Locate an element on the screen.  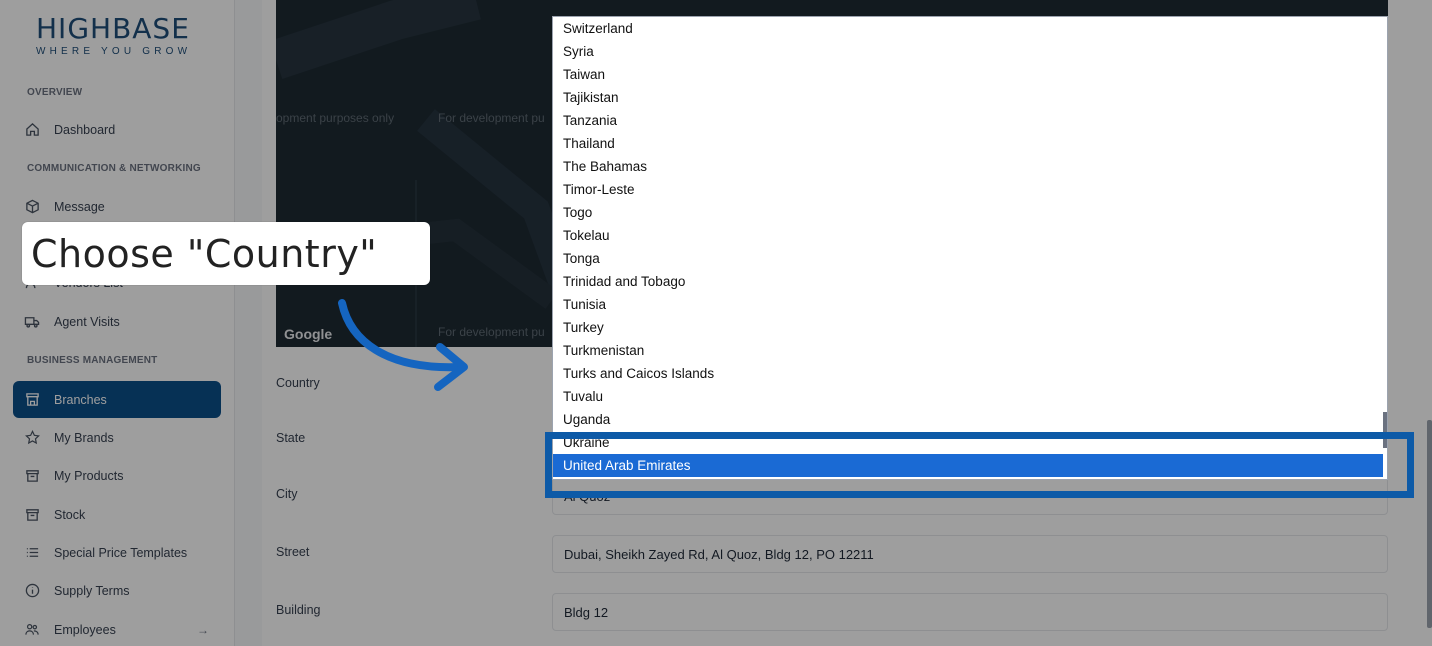
dropdown-option: Tonga is located at coordinates (970, 258).